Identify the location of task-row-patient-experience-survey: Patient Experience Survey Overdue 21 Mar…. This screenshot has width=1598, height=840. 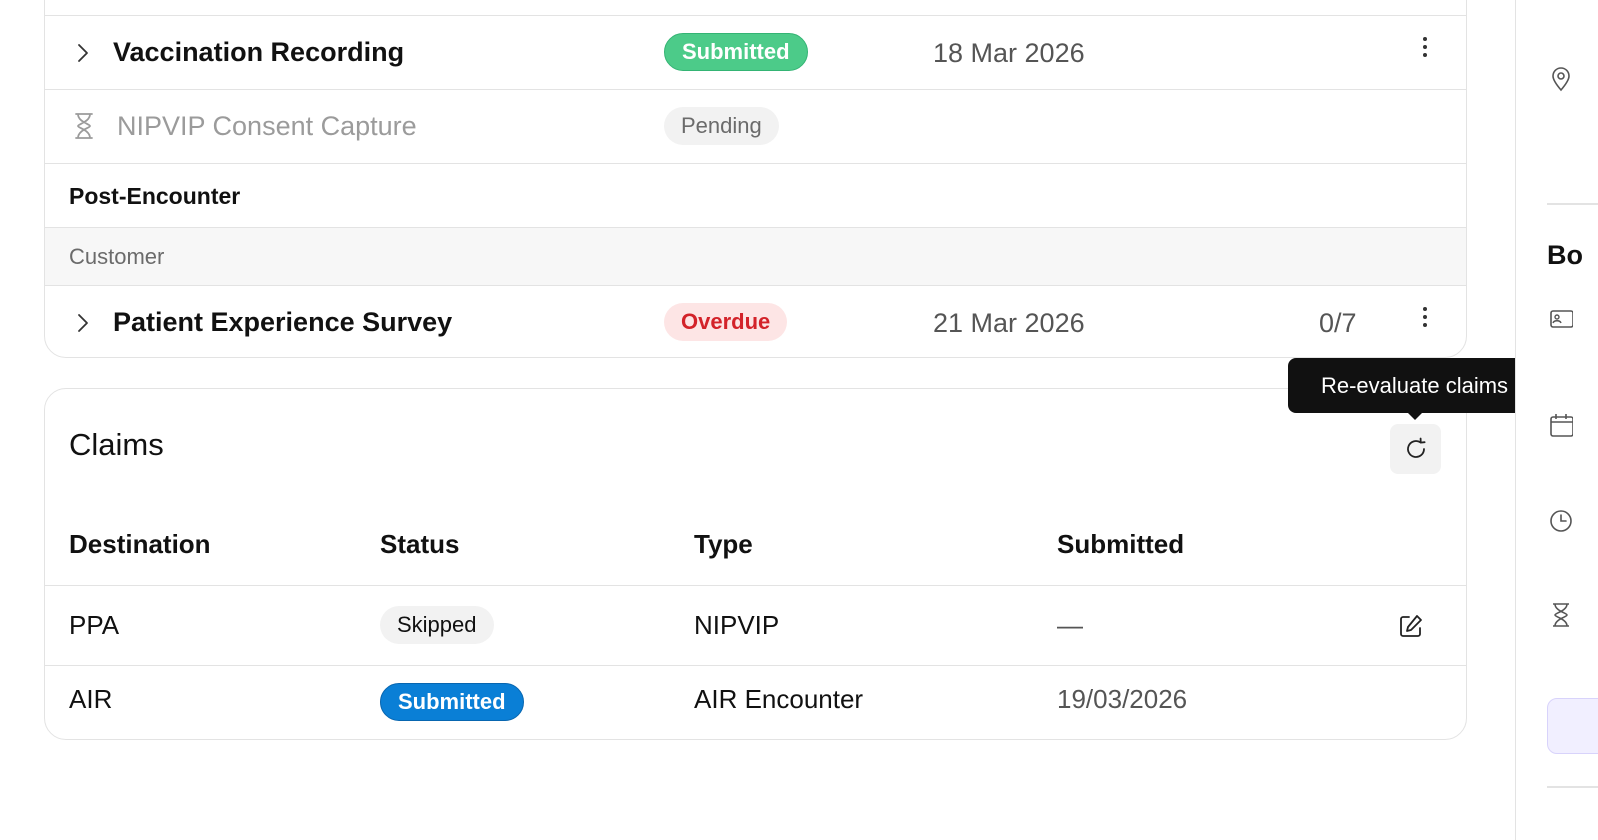
(755, 321).